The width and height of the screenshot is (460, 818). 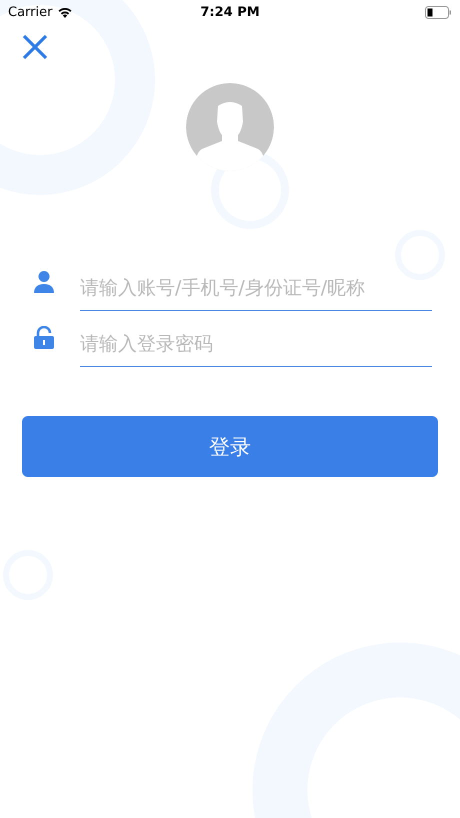 What do you see at coordinates (230, 12) in the screenshot?
I see `clock-time: 7:24 PM` at bounding box center [230, 12].